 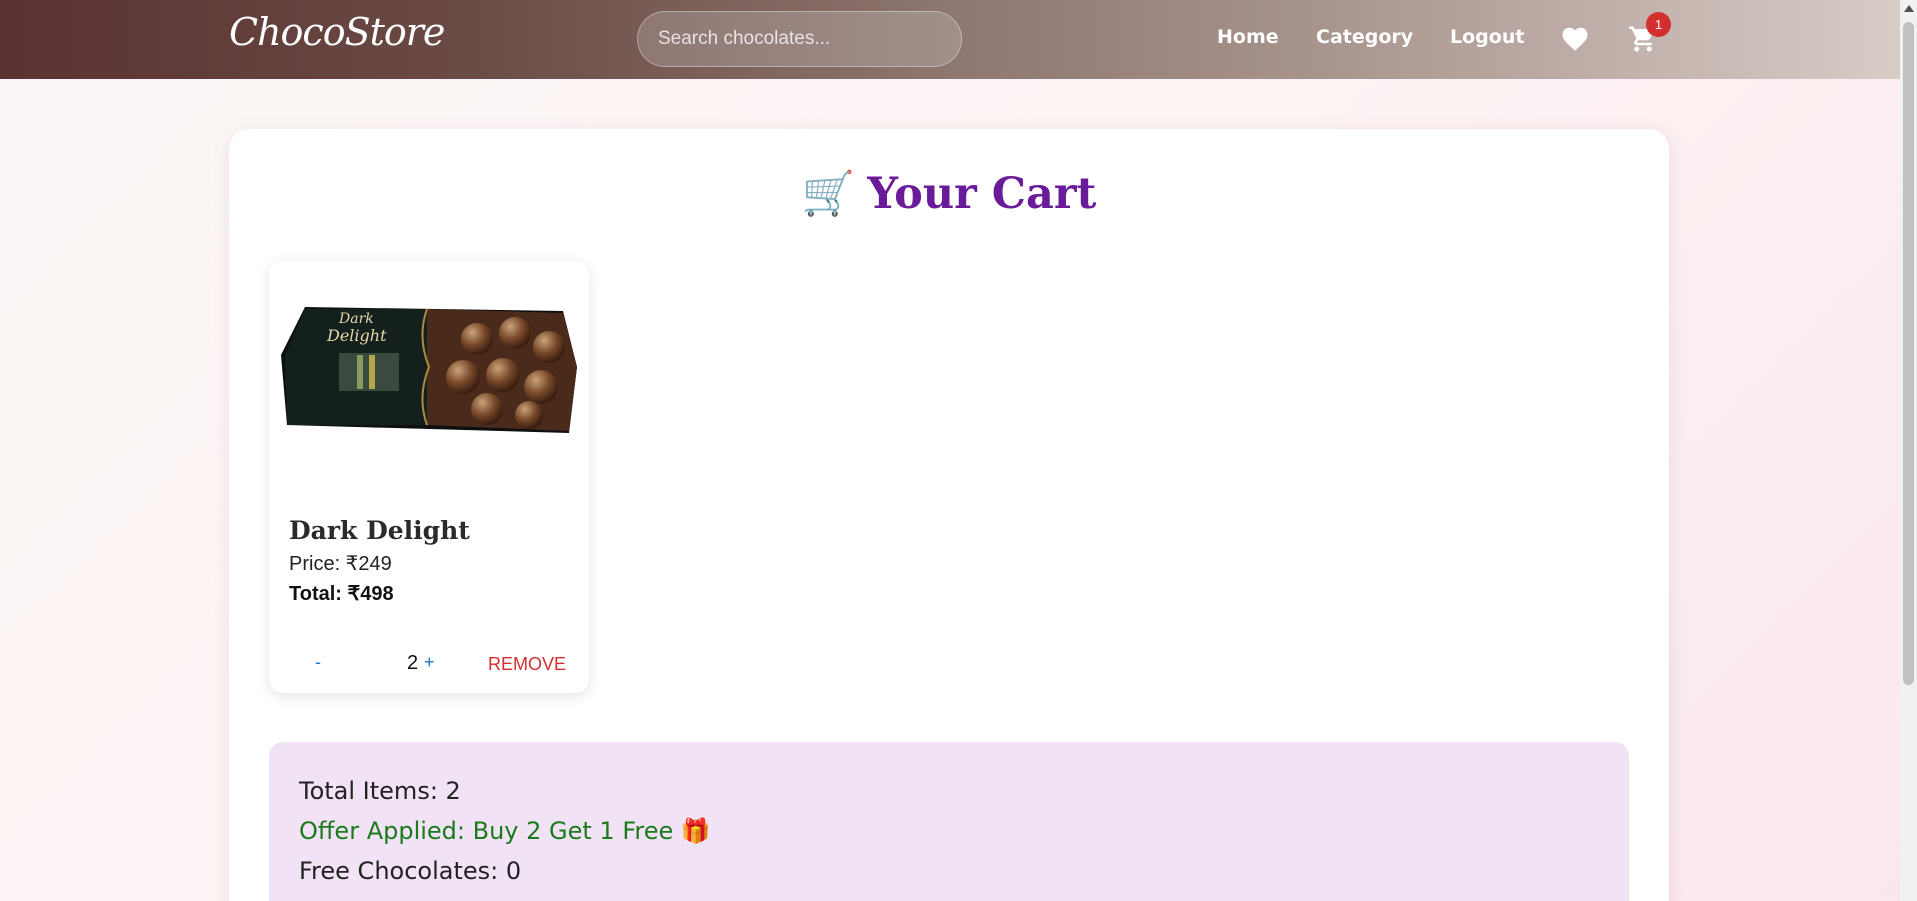 I want to click on page-title: 🛒 Your Cart, so click(x=949, y=194).